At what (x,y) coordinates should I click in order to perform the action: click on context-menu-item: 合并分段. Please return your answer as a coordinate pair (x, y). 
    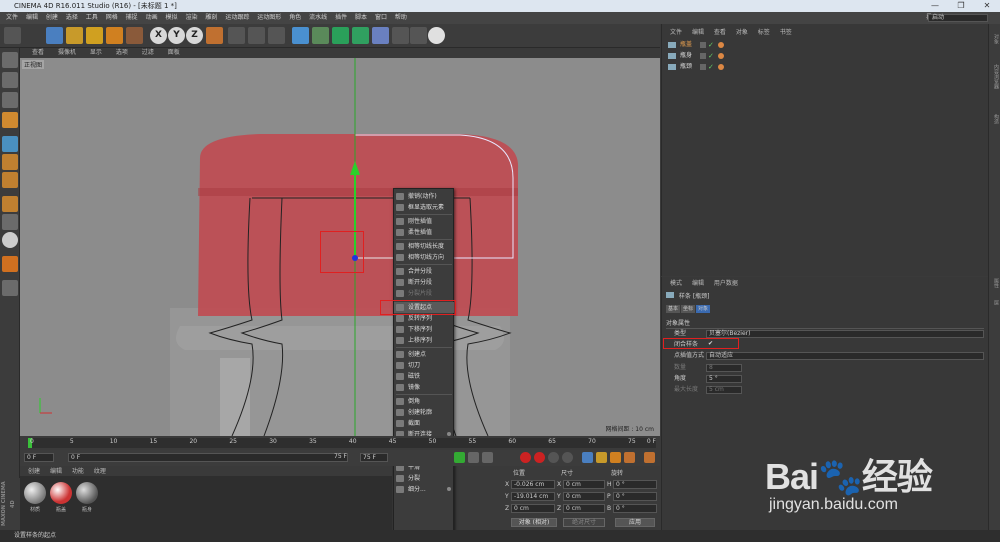
    Looking at the image, I should click on (424, 271).